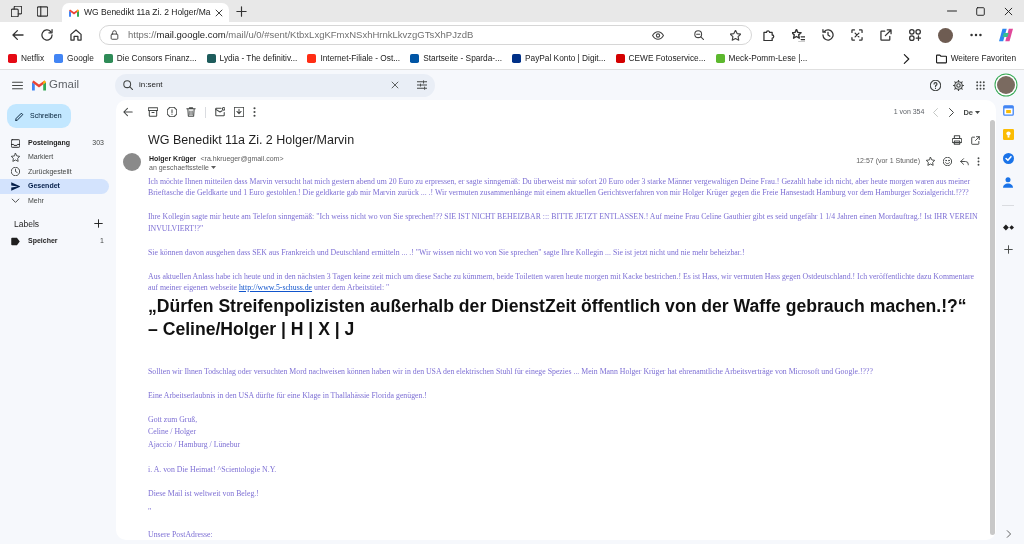 This screenshot has width=1024, height=544. Describe the element at coordinates (15, 186) in the screenshot. I see `send-icon` at that location.